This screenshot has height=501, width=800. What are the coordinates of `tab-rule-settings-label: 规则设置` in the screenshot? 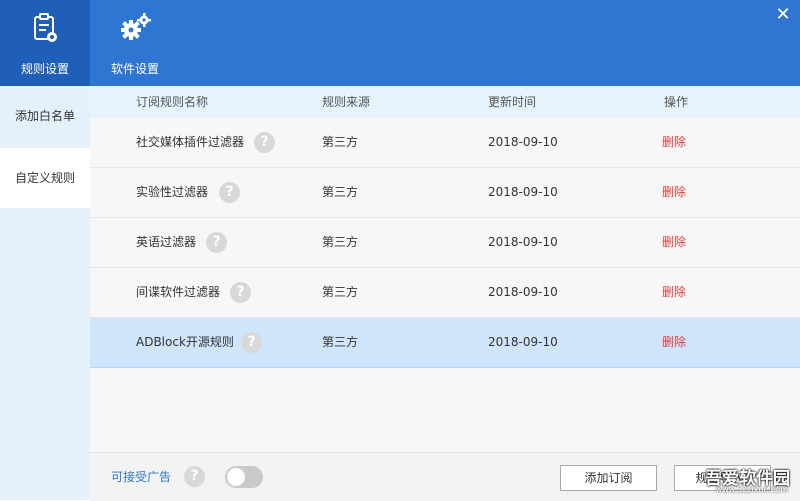 It's located at (44, 69).